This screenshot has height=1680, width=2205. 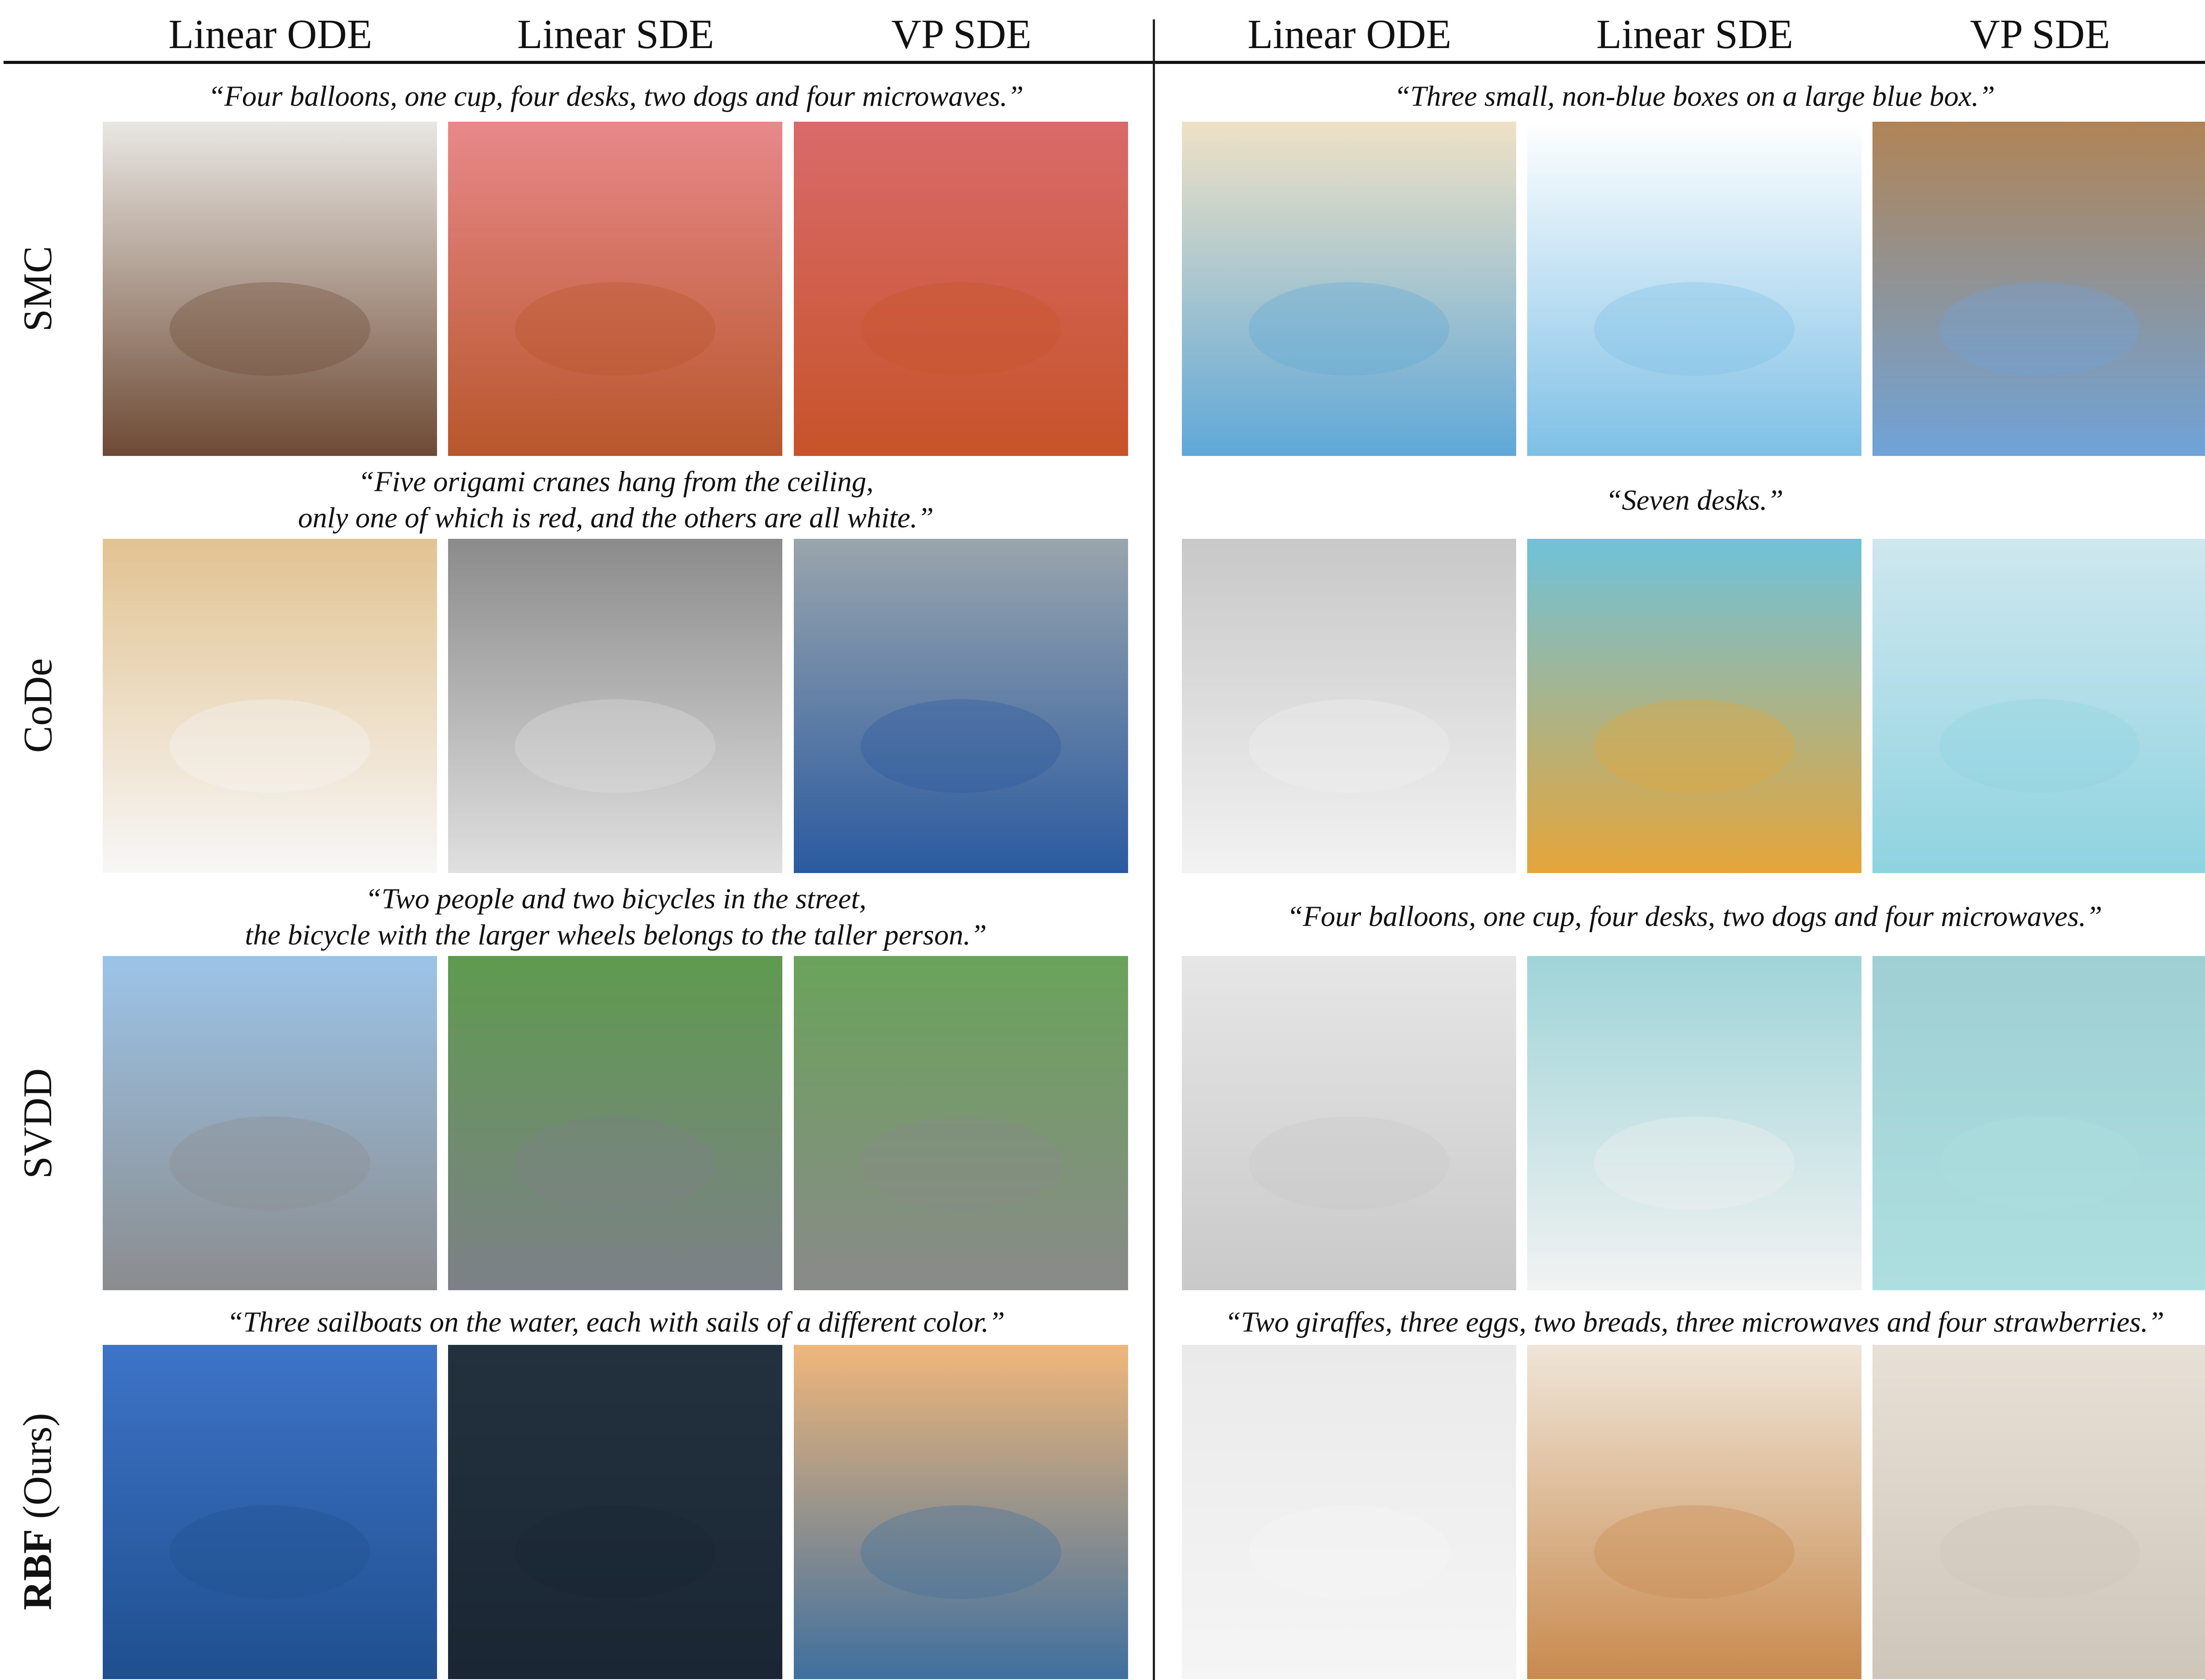 What do you see at coordinates (1695, 34) in the screenshot?
I see `col-header-linear-sde-right: Linear SDE` at bounding box center [1695, 34].